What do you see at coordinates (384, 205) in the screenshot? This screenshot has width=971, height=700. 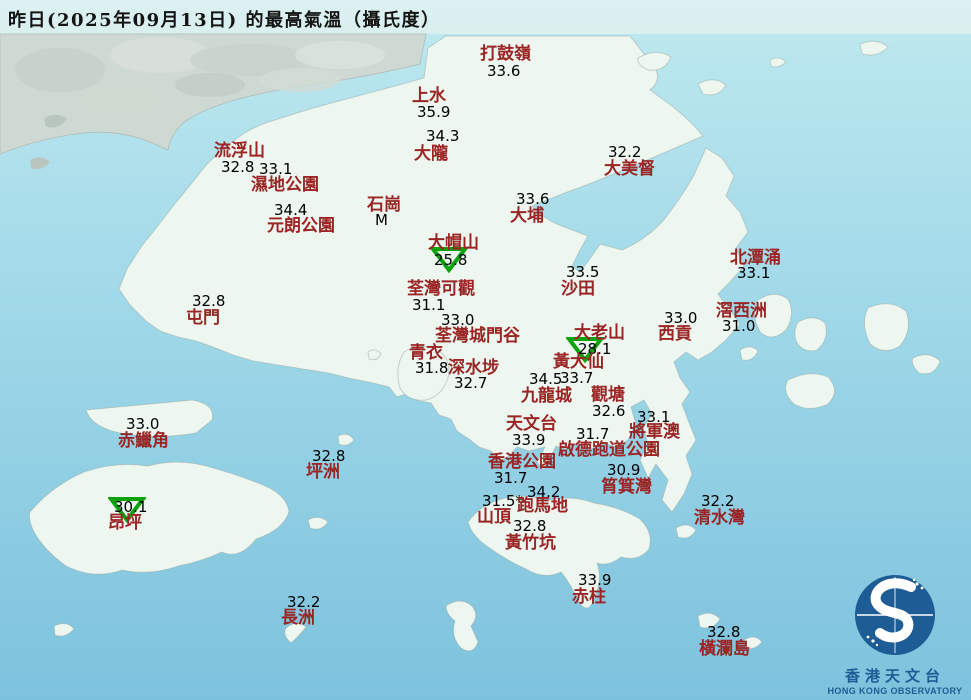 I see `station-name: 石崗` at bounding box center [384, 205].